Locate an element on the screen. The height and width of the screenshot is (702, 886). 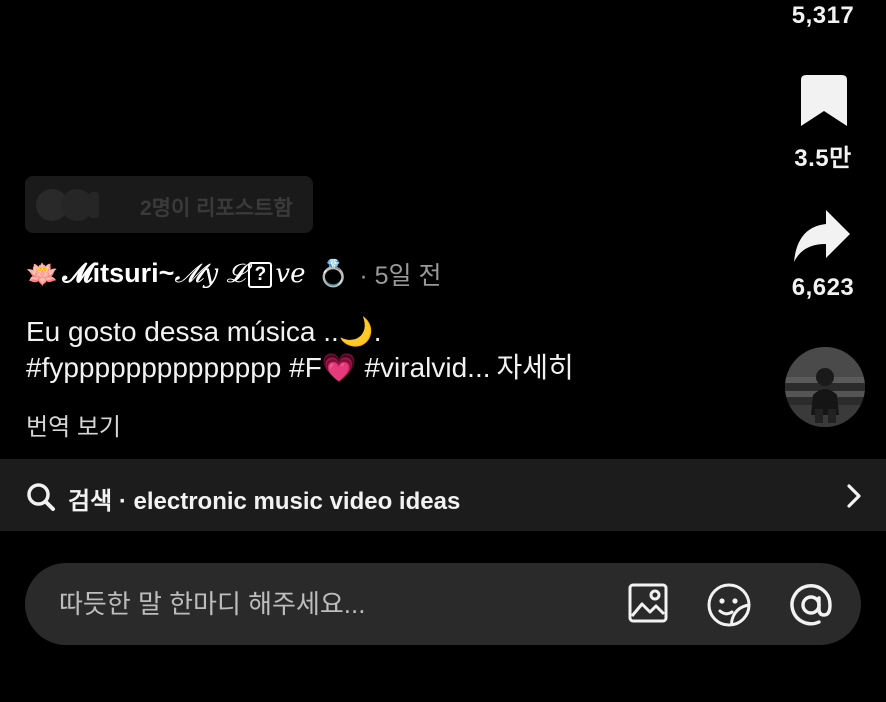
search-icon is located at coordinates (41, 497).